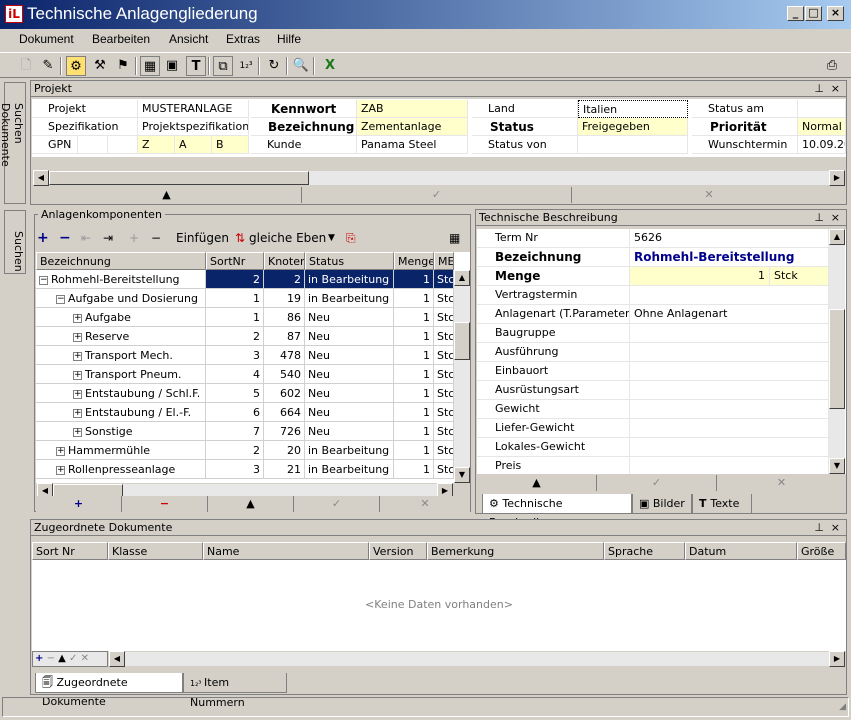 The image size is (851, 720). What do you see at coordinates (837, 359) in the screenshot?
I see `scroll-thumb` at bounding box center [837, 359].